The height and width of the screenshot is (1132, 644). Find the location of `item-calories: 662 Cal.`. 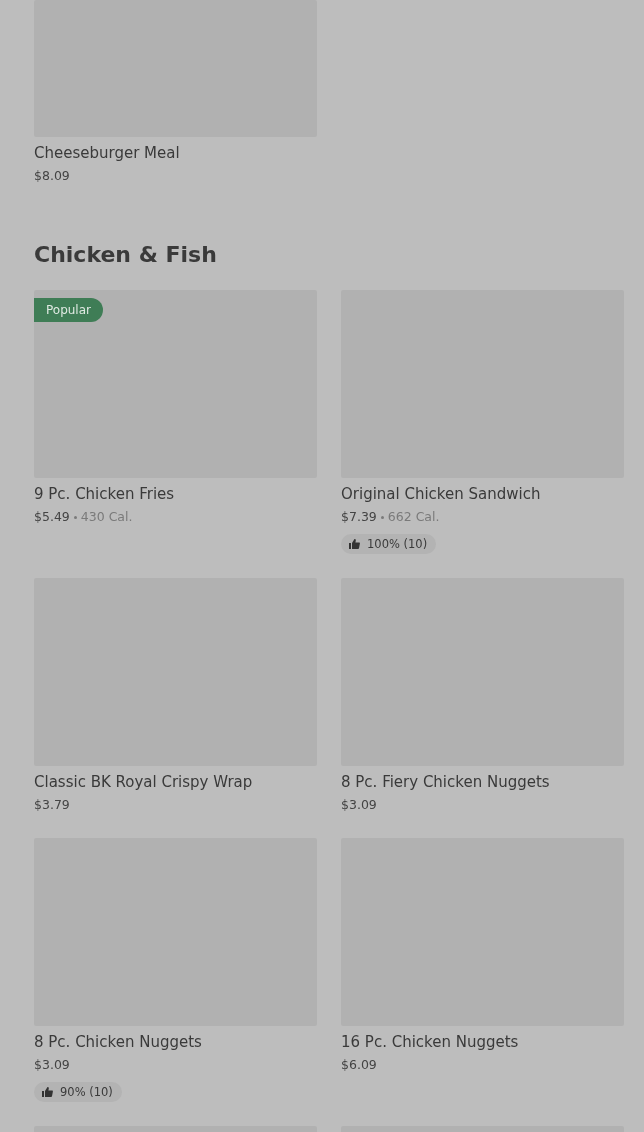

item-calories: 662 Cal. is located at coordinates (413, 517).